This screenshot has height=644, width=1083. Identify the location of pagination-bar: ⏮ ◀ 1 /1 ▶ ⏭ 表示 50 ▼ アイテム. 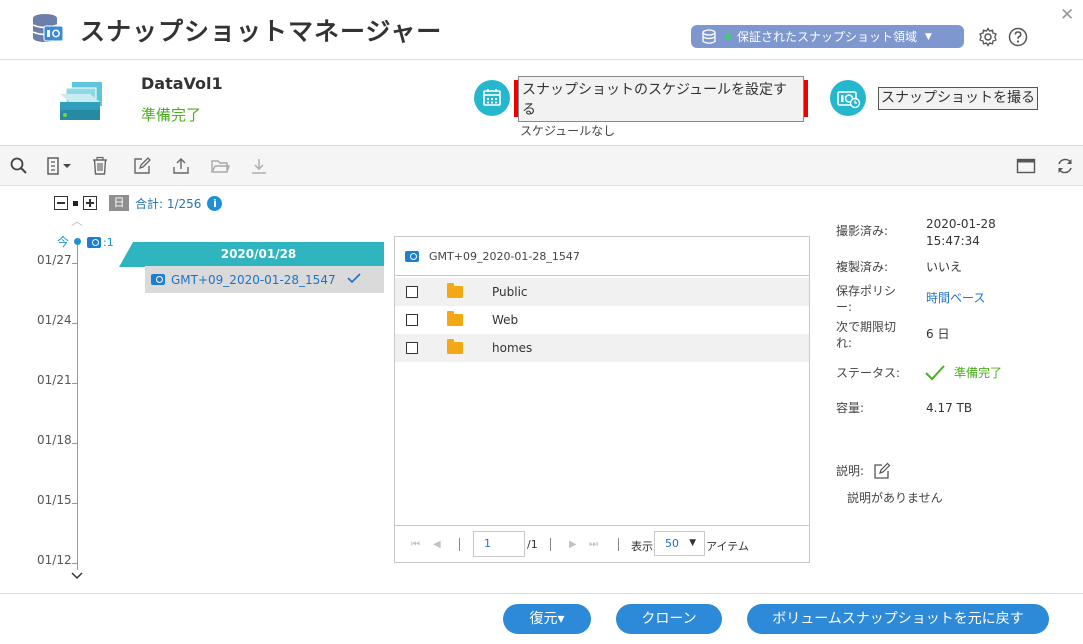
(602, 543).